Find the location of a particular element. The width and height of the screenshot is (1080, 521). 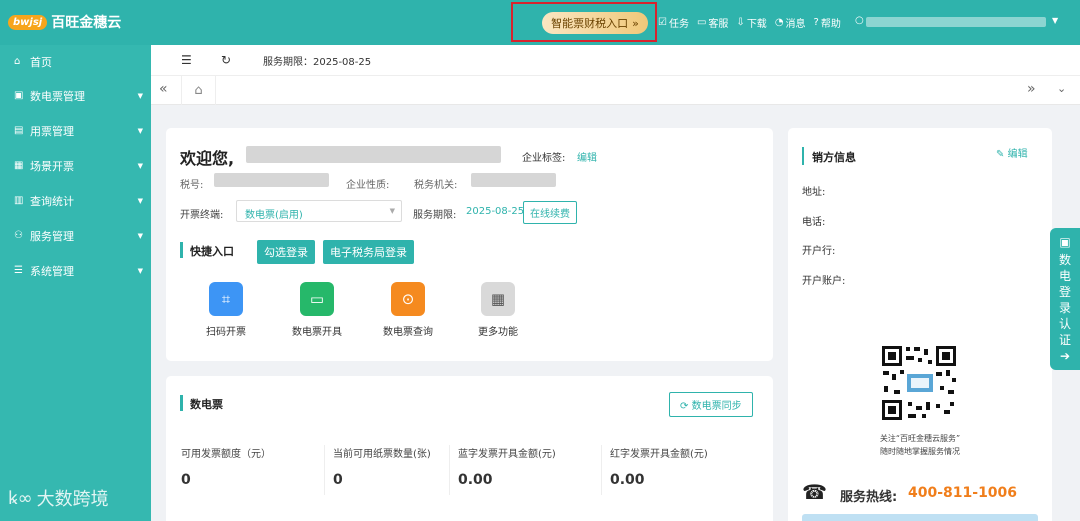

query-icon: ⊙ is located at coordinates (408, 299).